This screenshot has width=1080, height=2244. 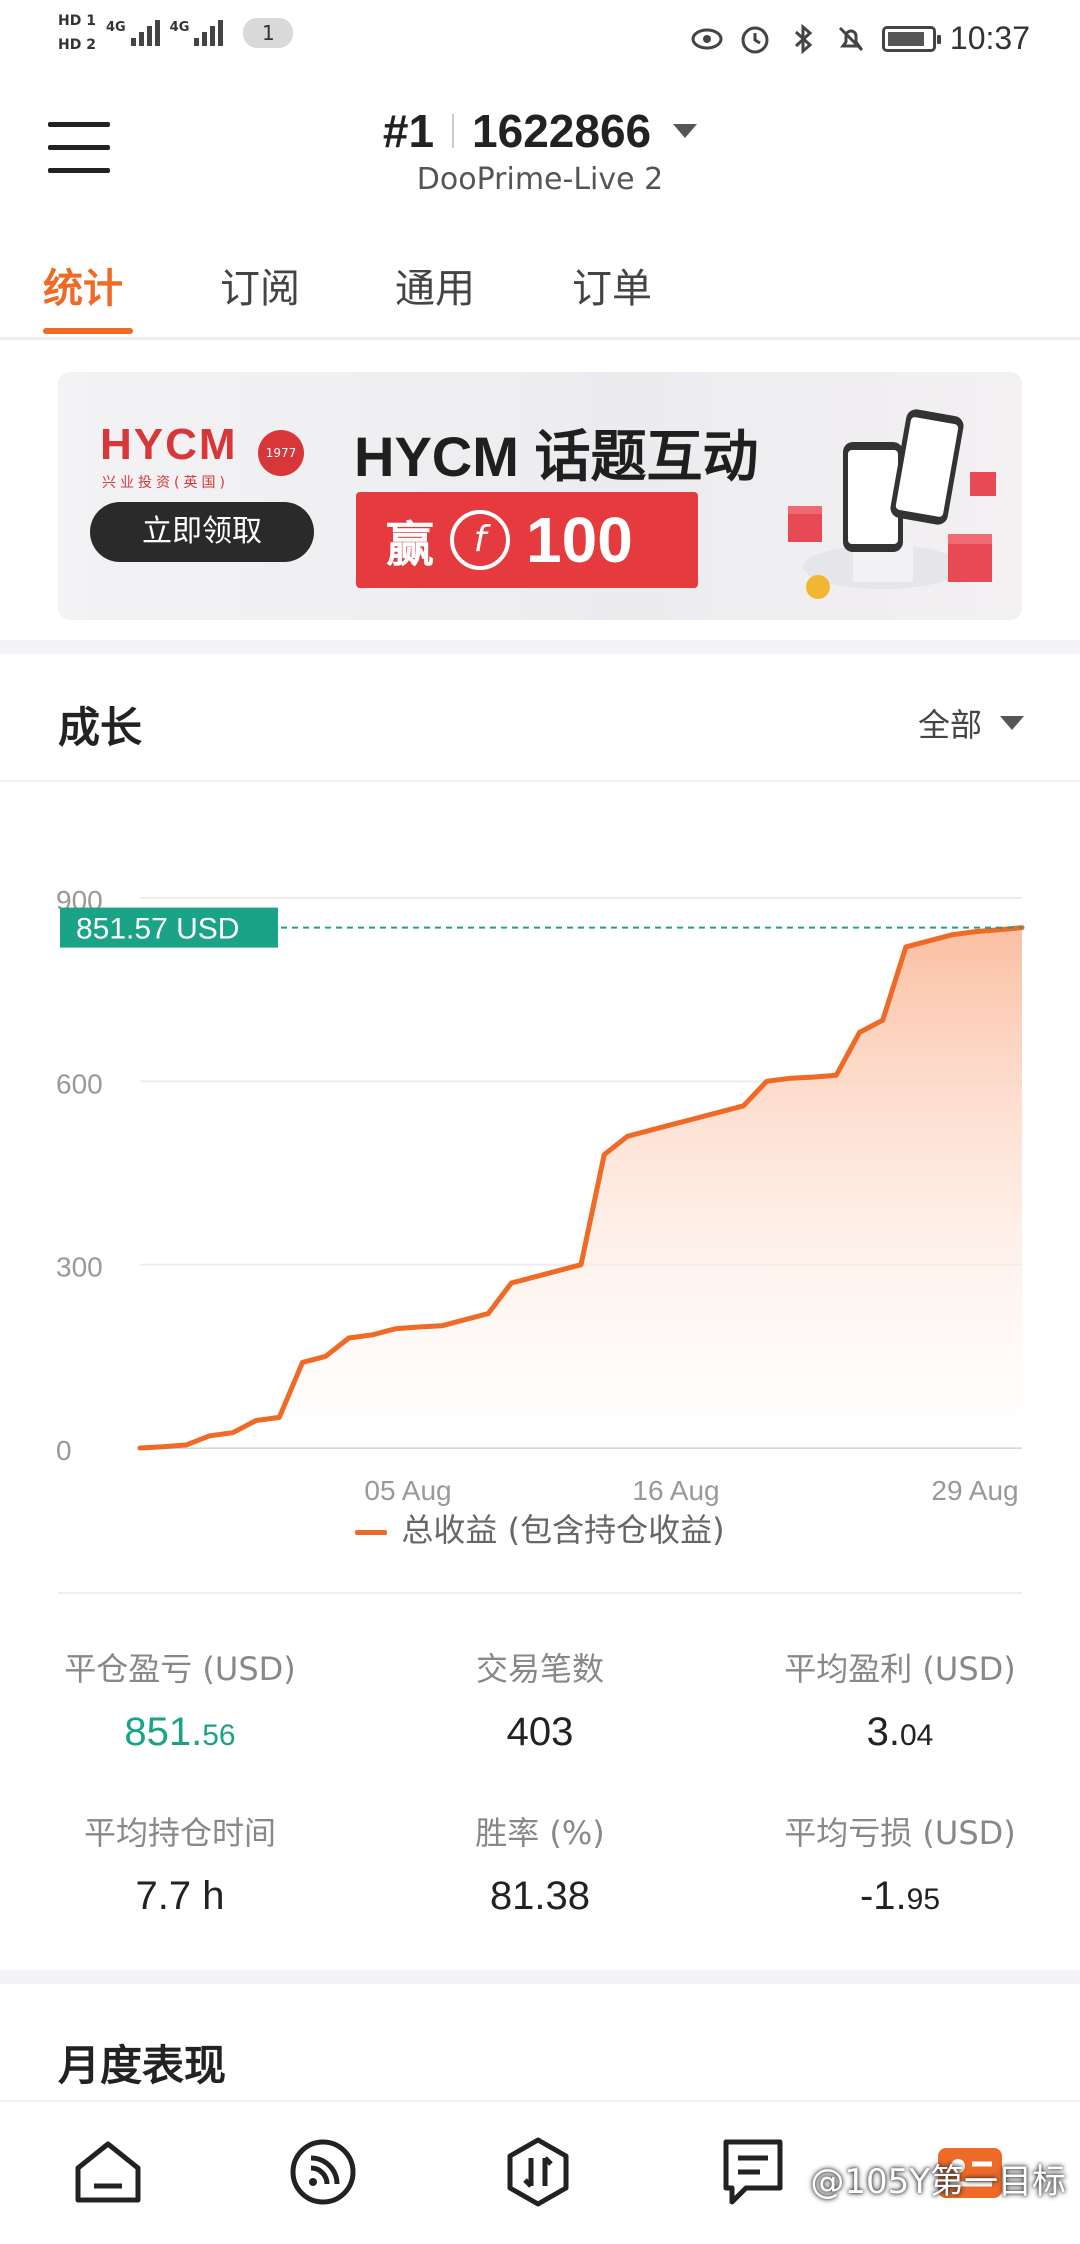 What do you see at coordinates (892, 504) in the screenshot?
I see `phone-gift-illustration` at bounding box center [892, 504].